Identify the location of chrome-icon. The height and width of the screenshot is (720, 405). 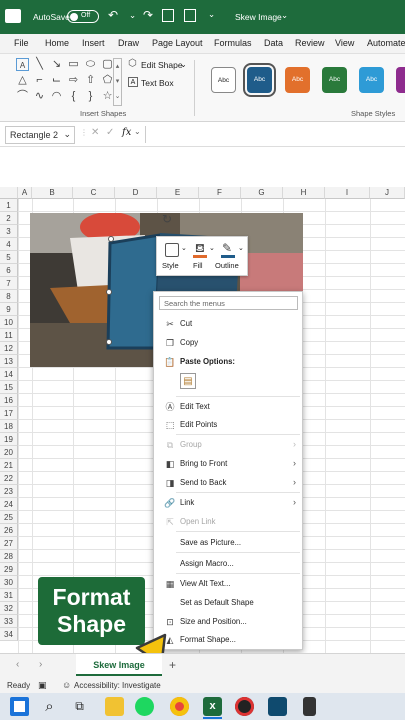
(179, 706).